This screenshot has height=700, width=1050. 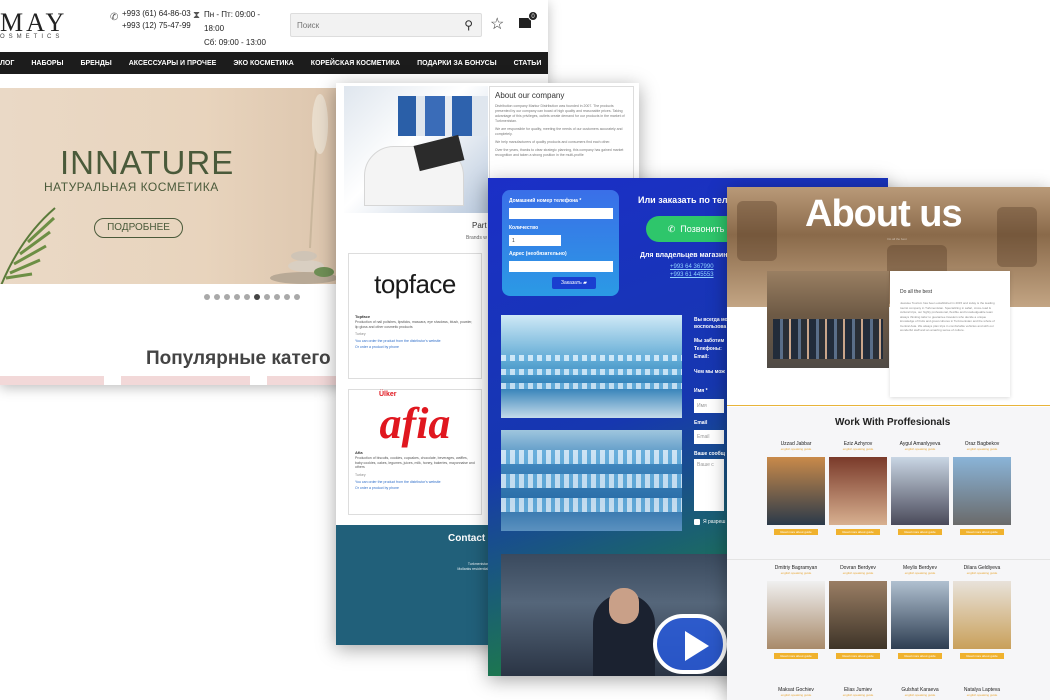 I want to click on speaker-face, so click(x=624, y=606).